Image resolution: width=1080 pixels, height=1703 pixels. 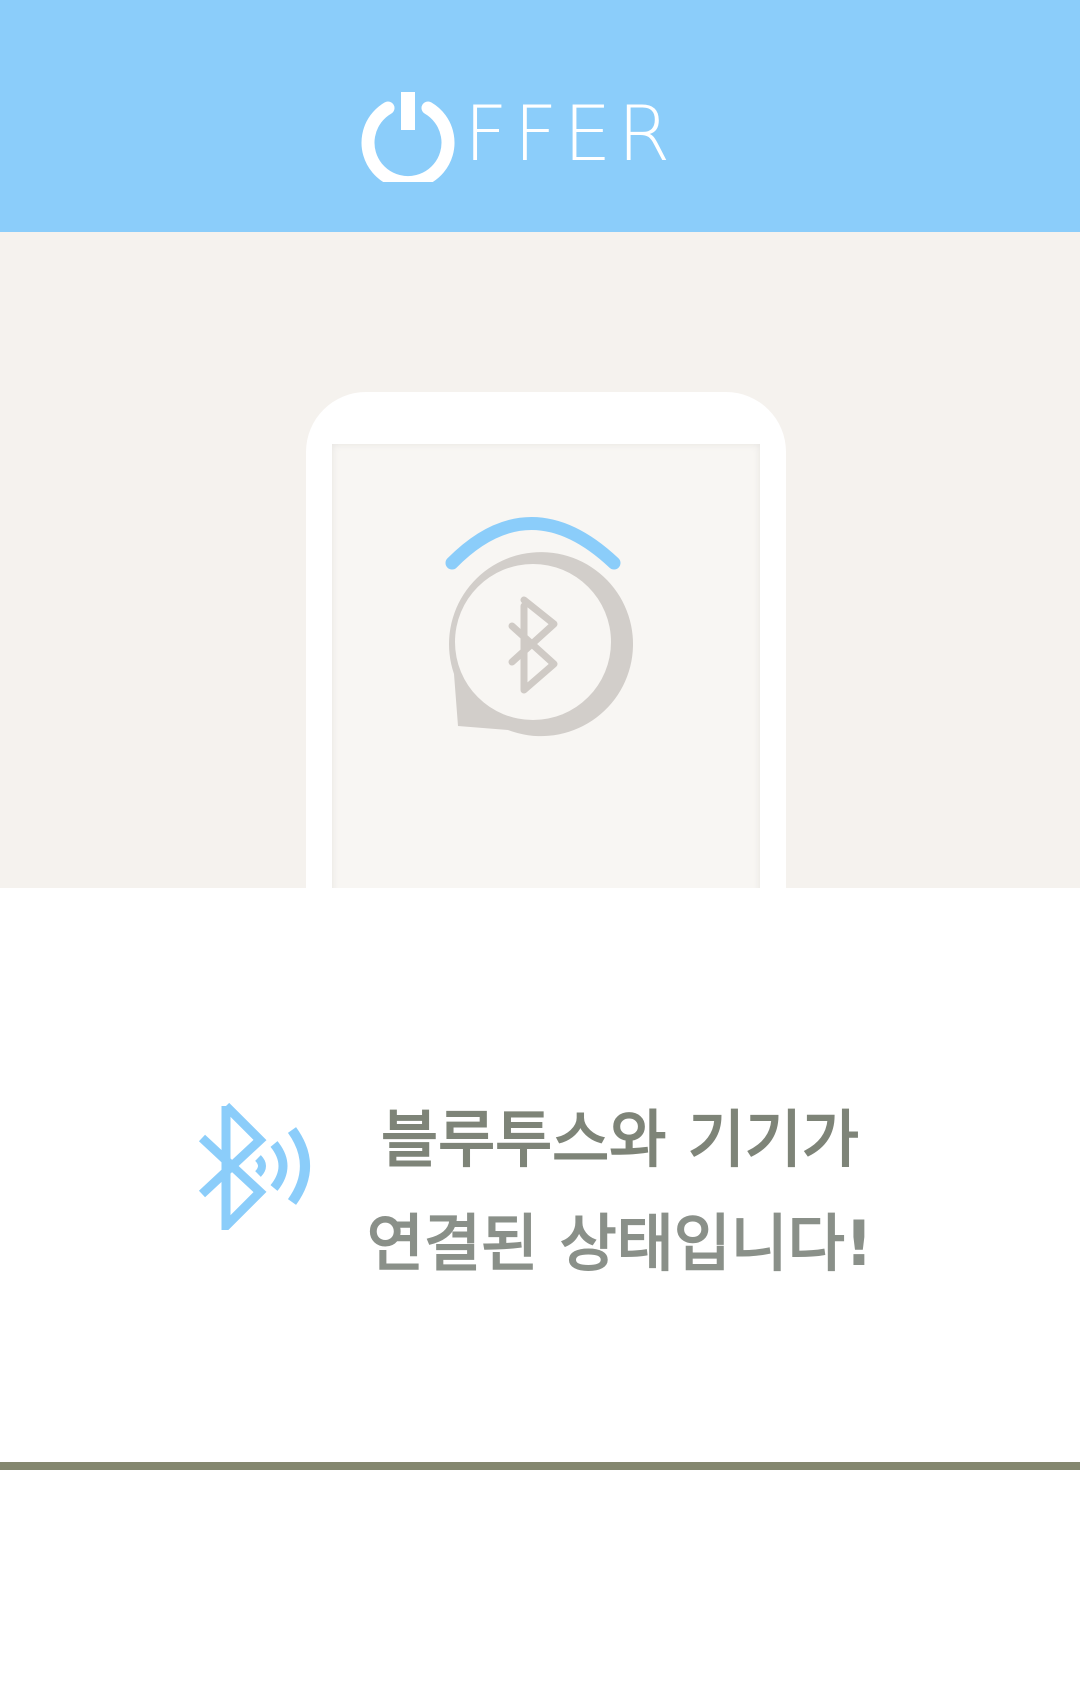 What do you see at coordinates (620, 1243) in the screenshot?
I see `status-line-2: 연결된 상태입니다!` at bounding box center [620, 1243].